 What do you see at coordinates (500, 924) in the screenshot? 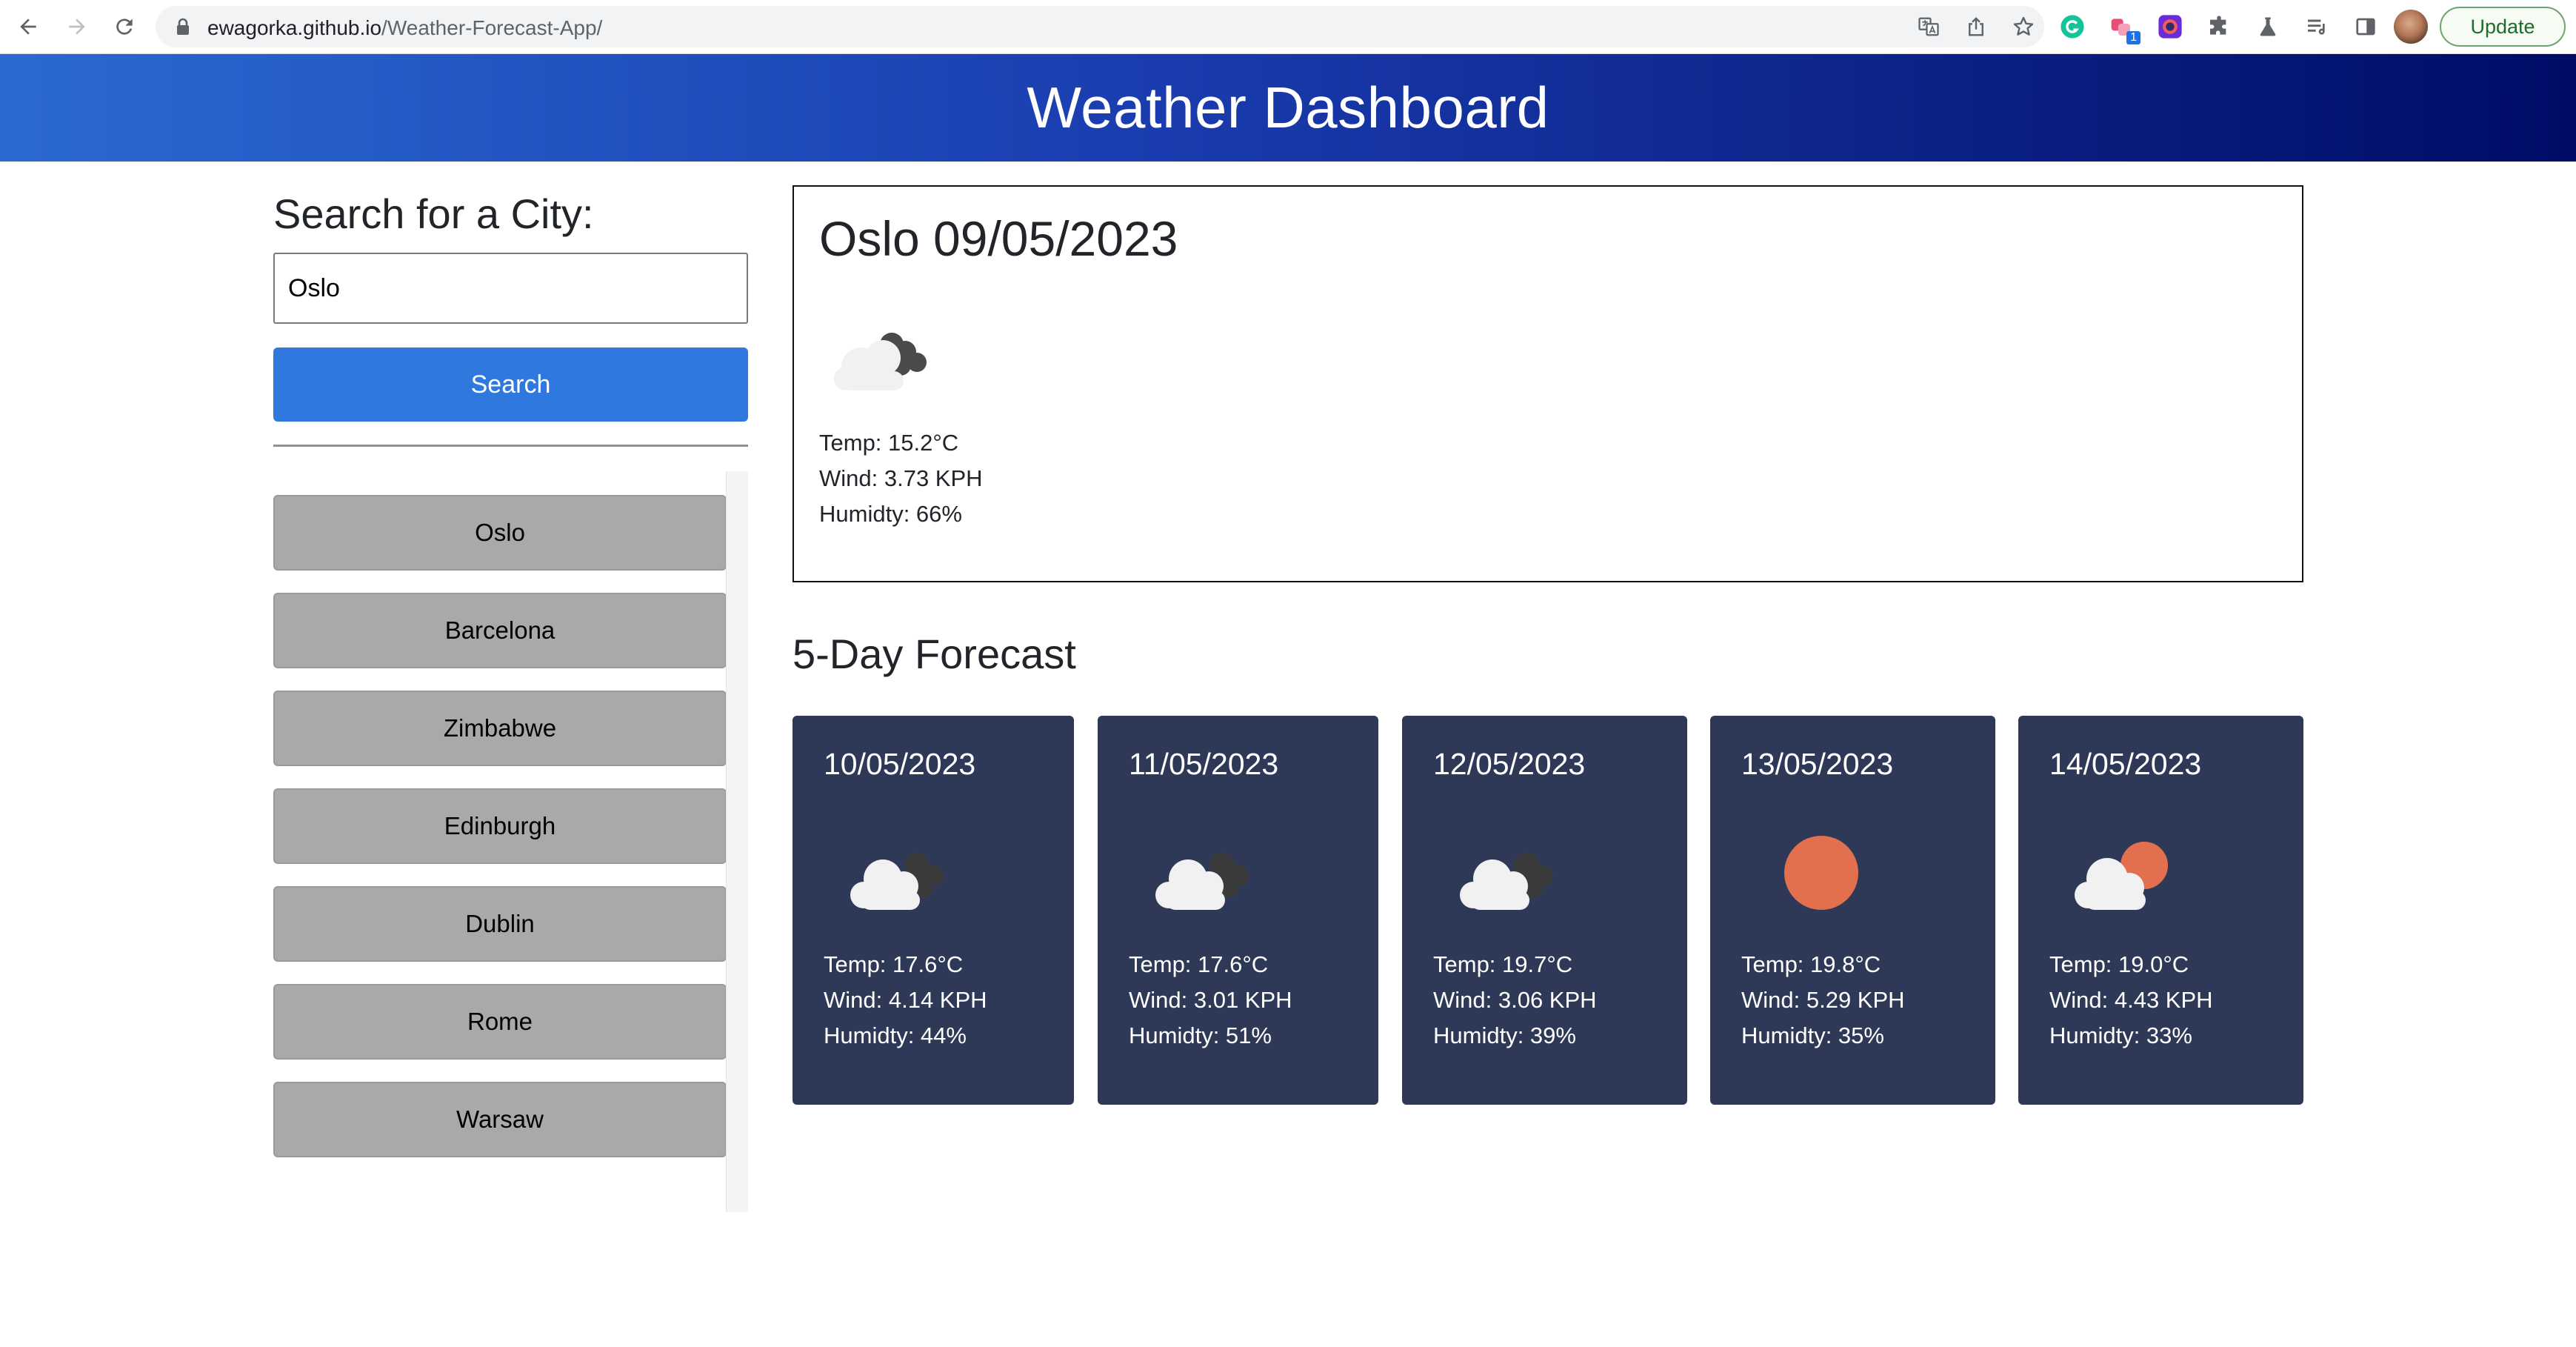
I see `history-item-dublin: Dublin` at bounding box center [500, 924].